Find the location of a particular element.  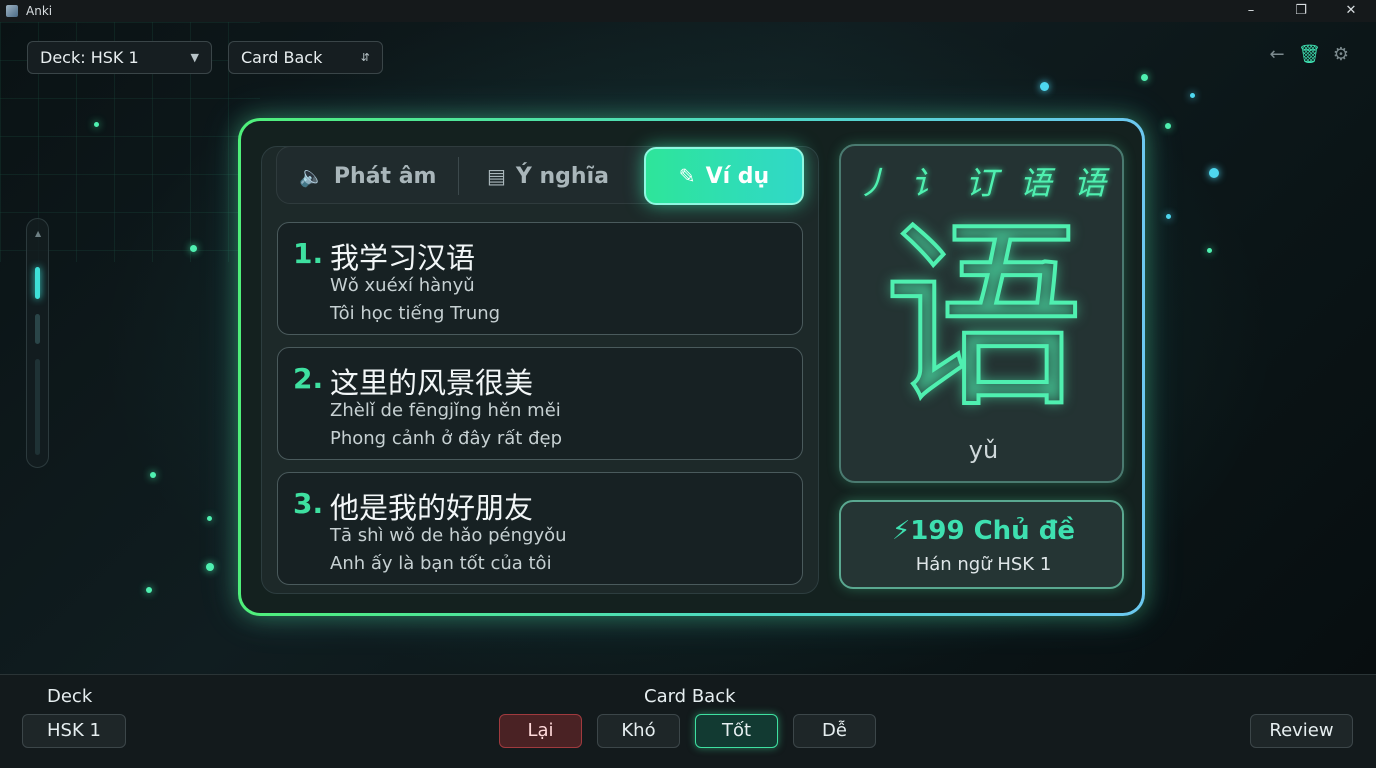

example-pinyin: Tā shì wǒ de hǎo péngyǒu is located at coordinates (448, 535).